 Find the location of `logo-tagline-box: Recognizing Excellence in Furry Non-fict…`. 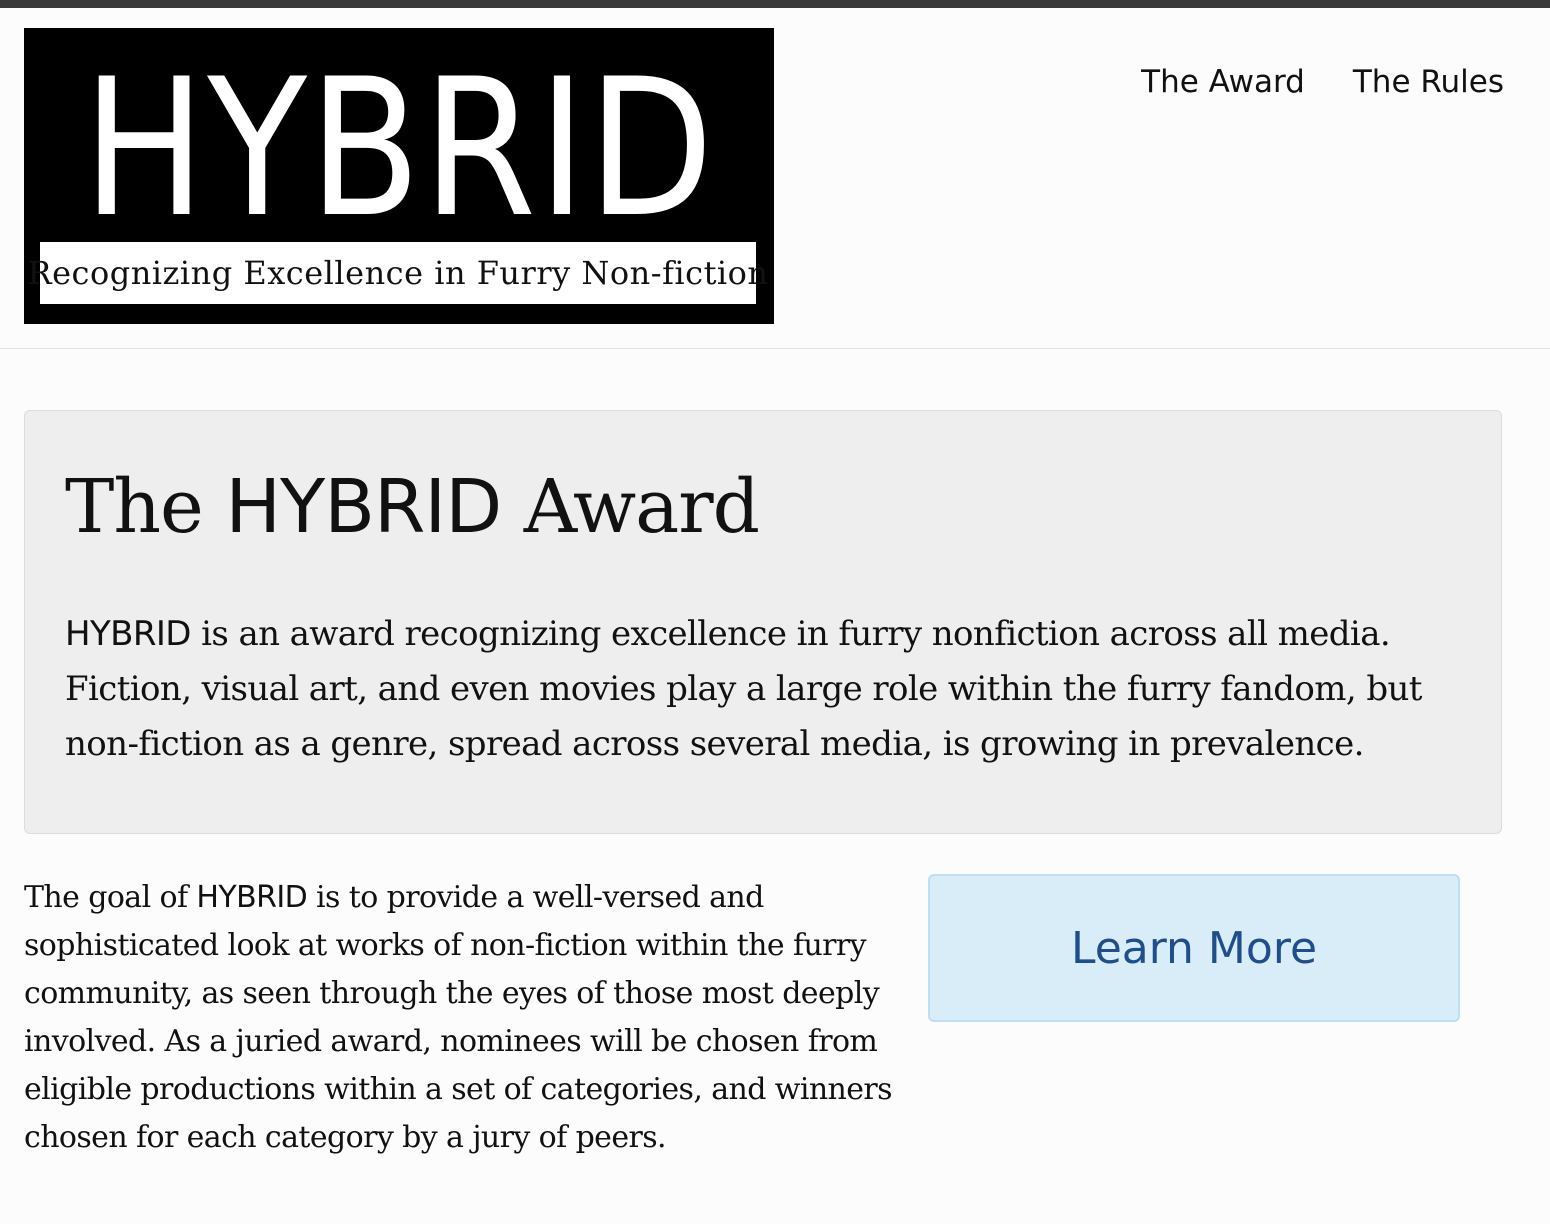

logo-tagline-box: Recognizing Excellence in Furry Non-fict… is located at coordinates (397, 273).